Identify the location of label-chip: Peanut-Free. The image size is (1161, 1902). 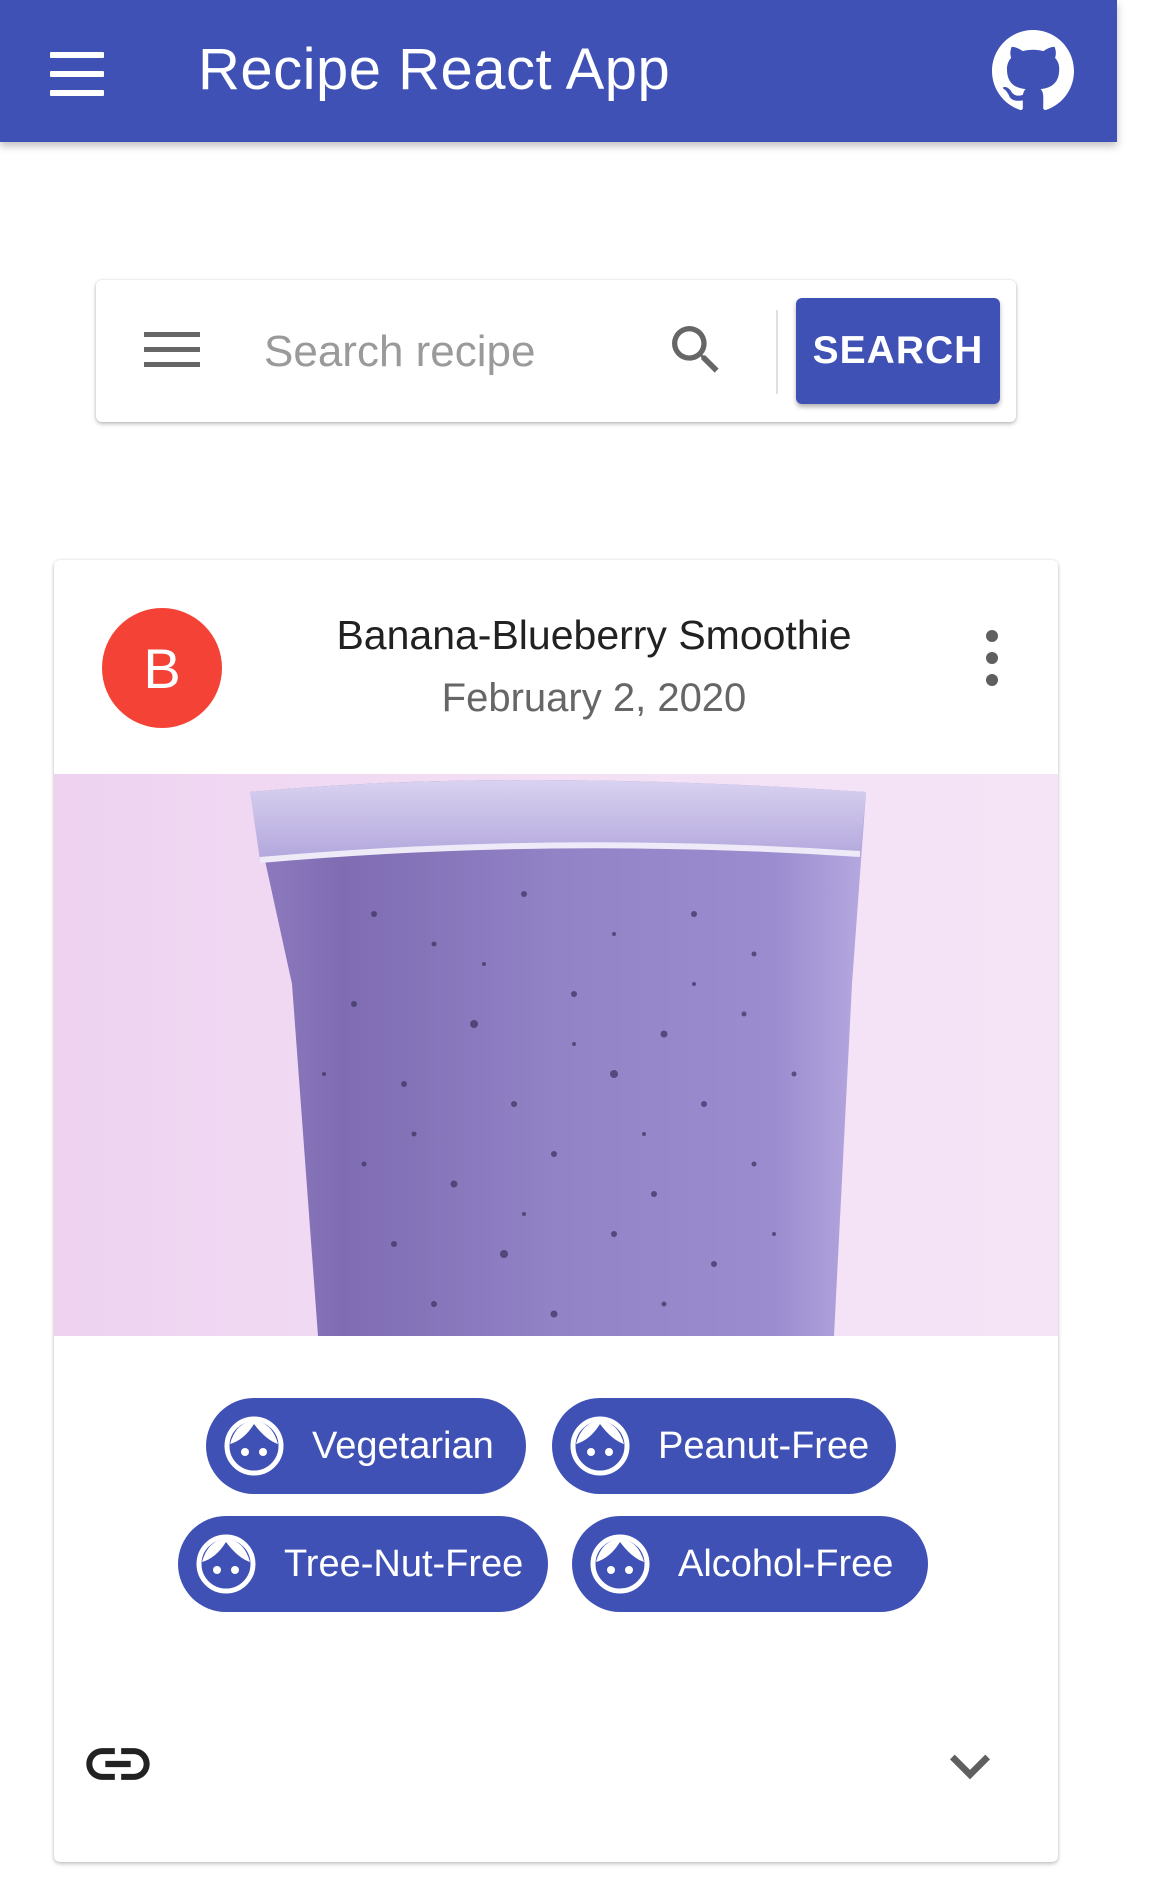
(724, 1446).